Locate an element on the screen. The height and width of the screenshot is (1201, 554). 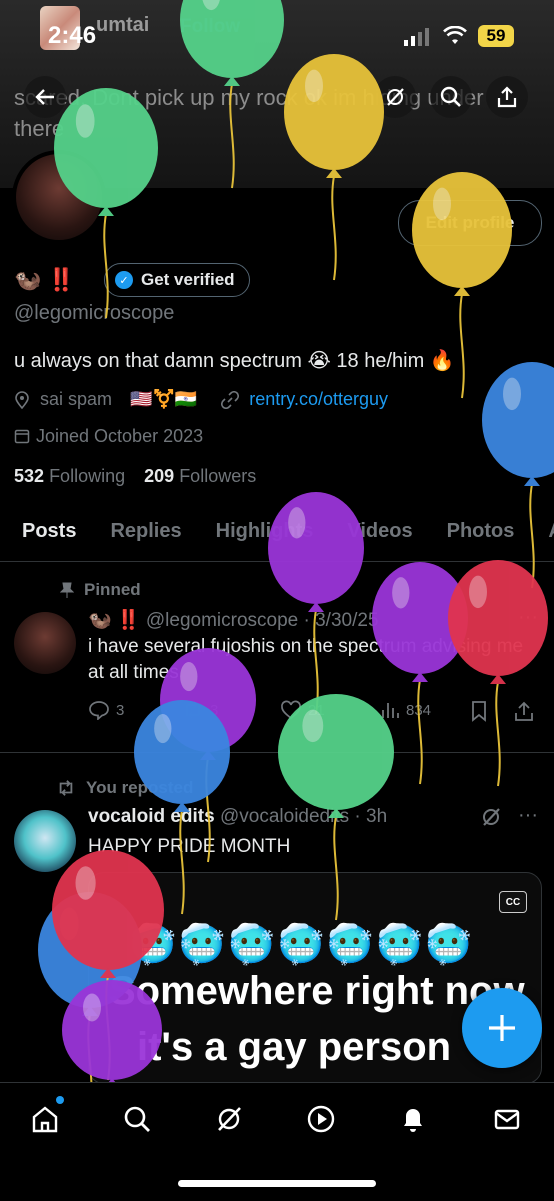
cell-signal-icon is located at coordinates (416, 37).